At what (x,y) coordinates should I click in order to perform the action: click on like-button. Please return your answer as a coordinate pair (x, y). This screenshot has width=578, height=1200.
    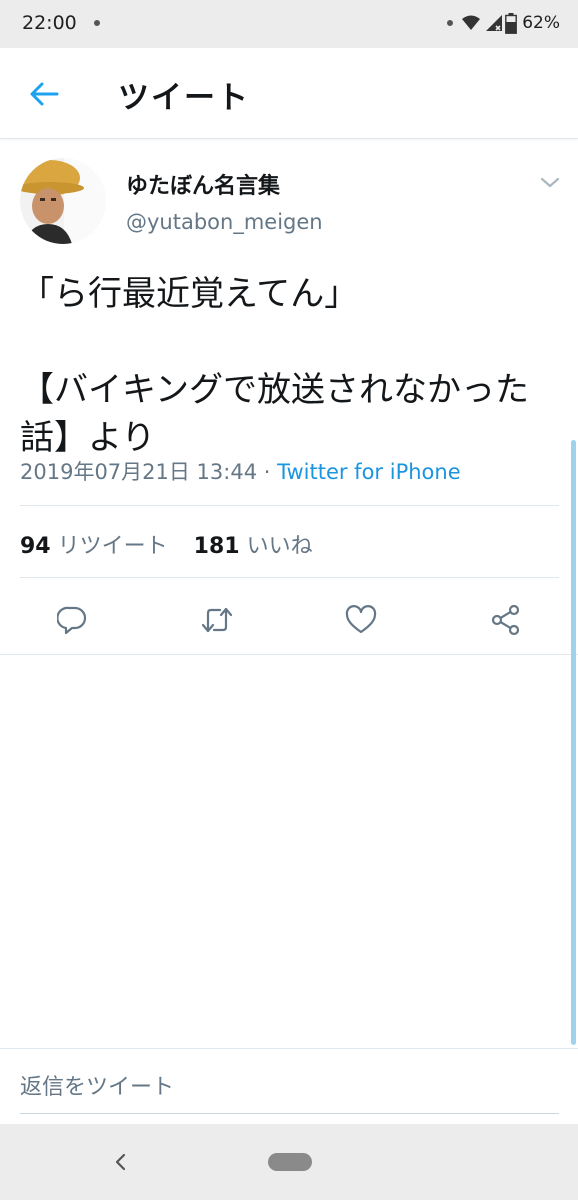
    Looking at the image, I should click on (361, 620).